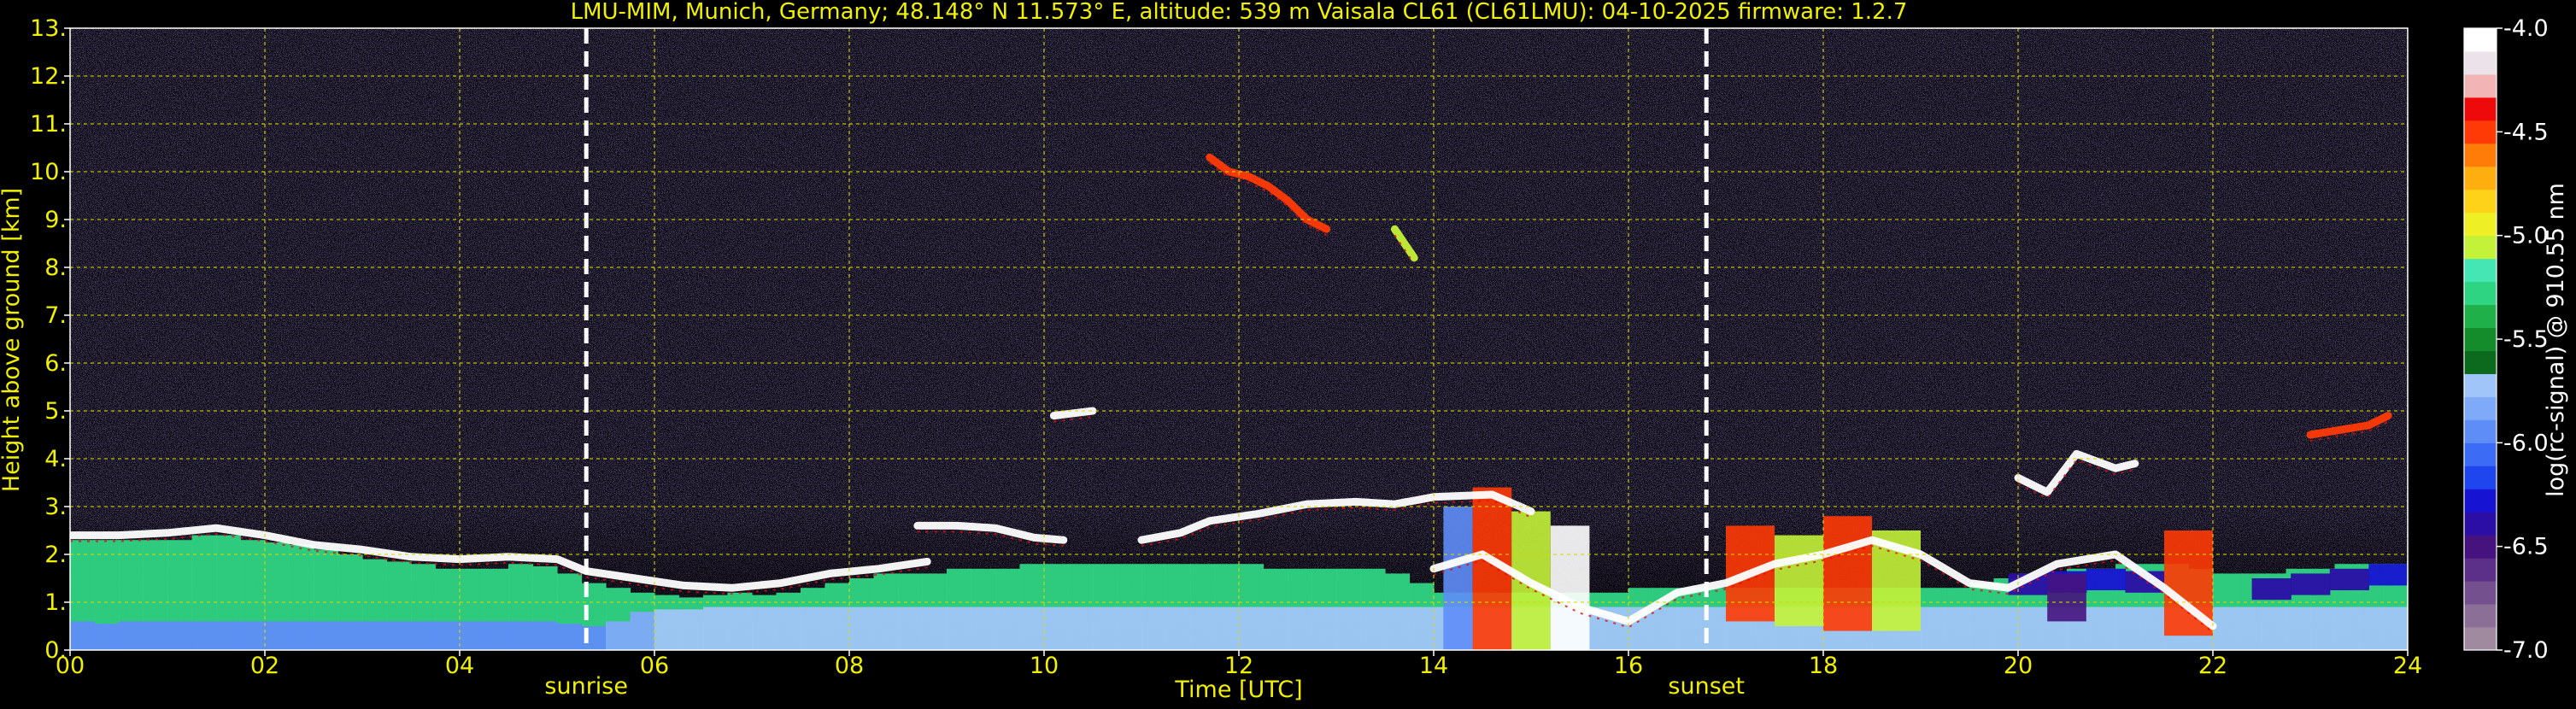  I want to click on x-tick-label: 22, so click(2212, 666).